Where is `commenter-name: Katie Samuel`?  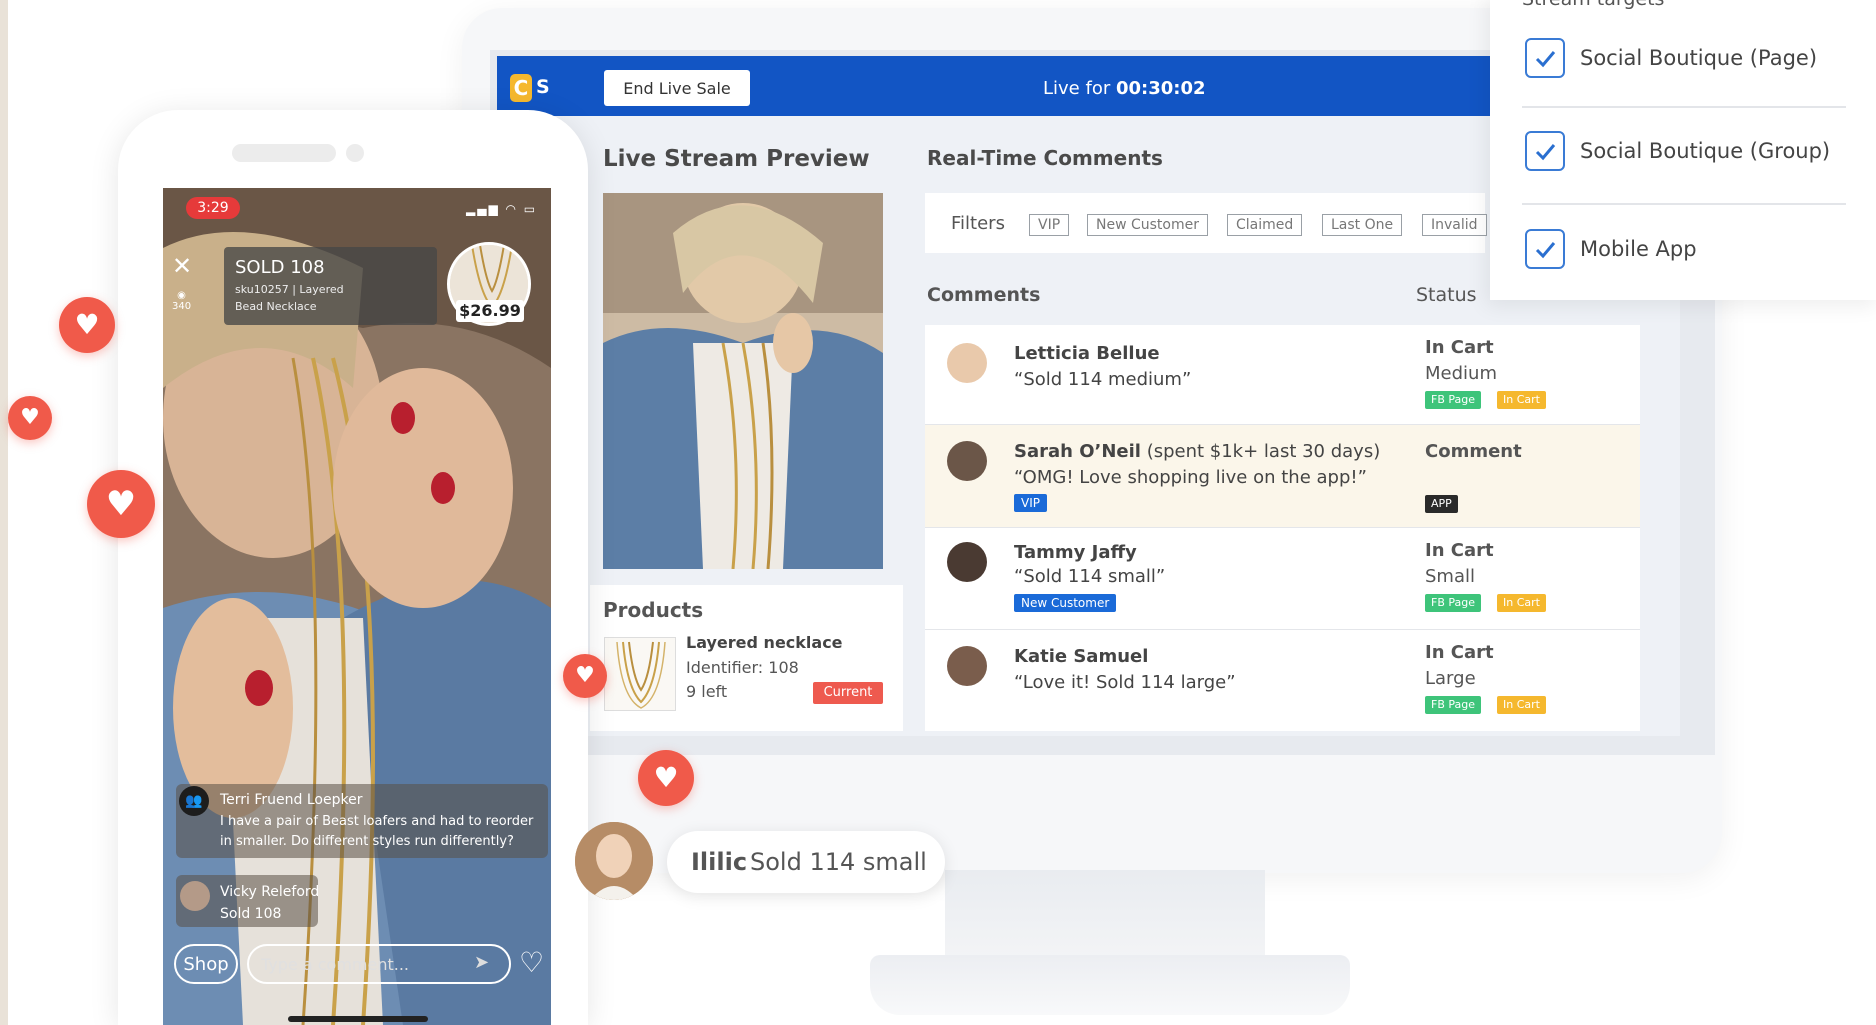
commenter-name: Katie Samuel is located at coordinates (1081, 656).